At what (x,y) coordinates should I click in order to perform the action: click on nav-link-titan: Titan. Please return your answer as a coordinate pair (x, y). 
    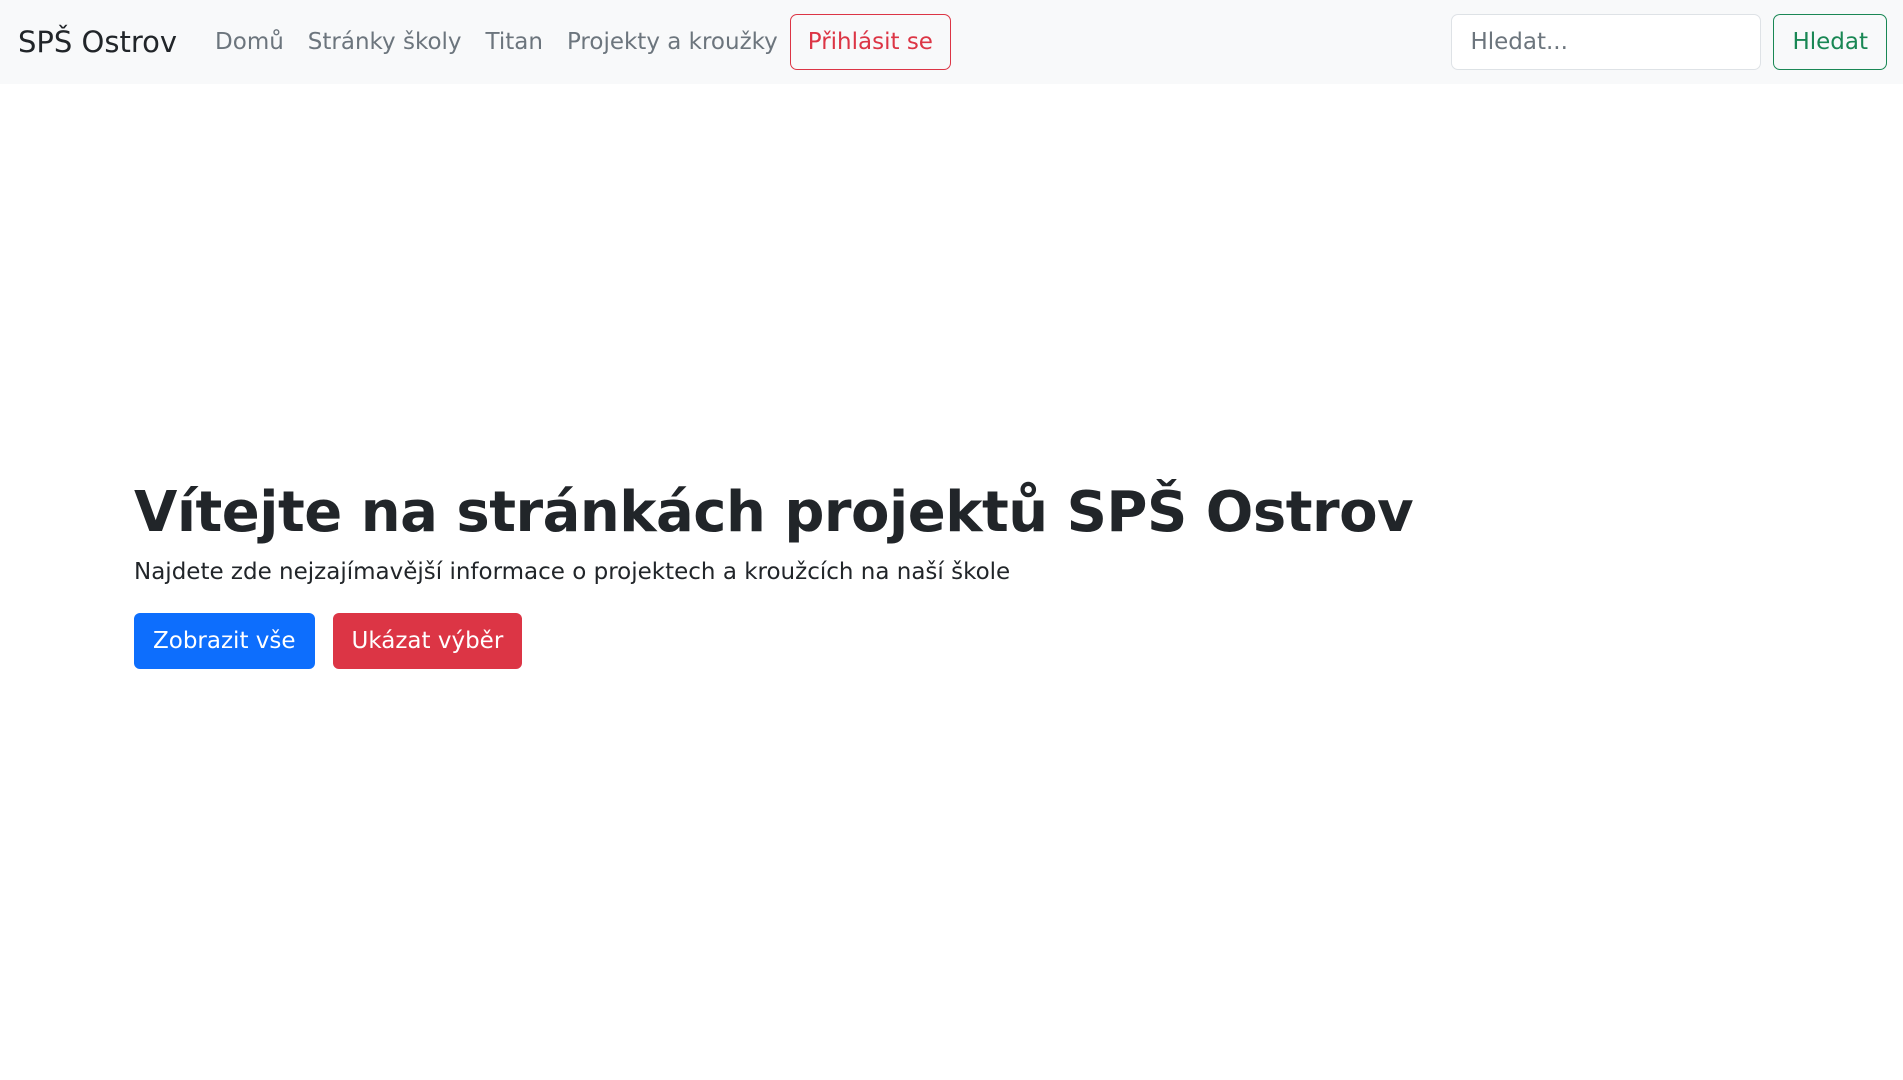
    Looking at the image, I should click on (514, 42).